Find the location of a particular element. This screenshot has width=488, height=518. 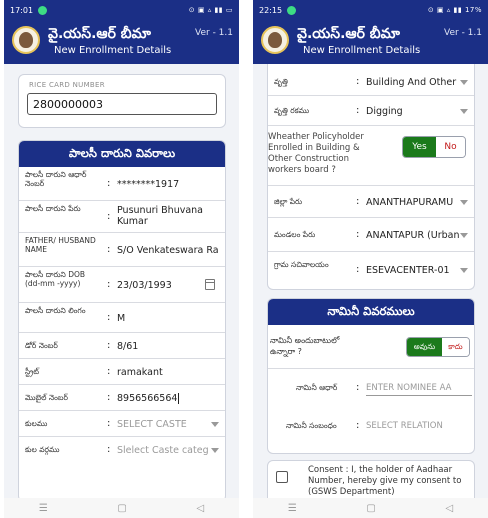

caste-row: కులము : SELECT CASTE is located at coordinates (122, 424).